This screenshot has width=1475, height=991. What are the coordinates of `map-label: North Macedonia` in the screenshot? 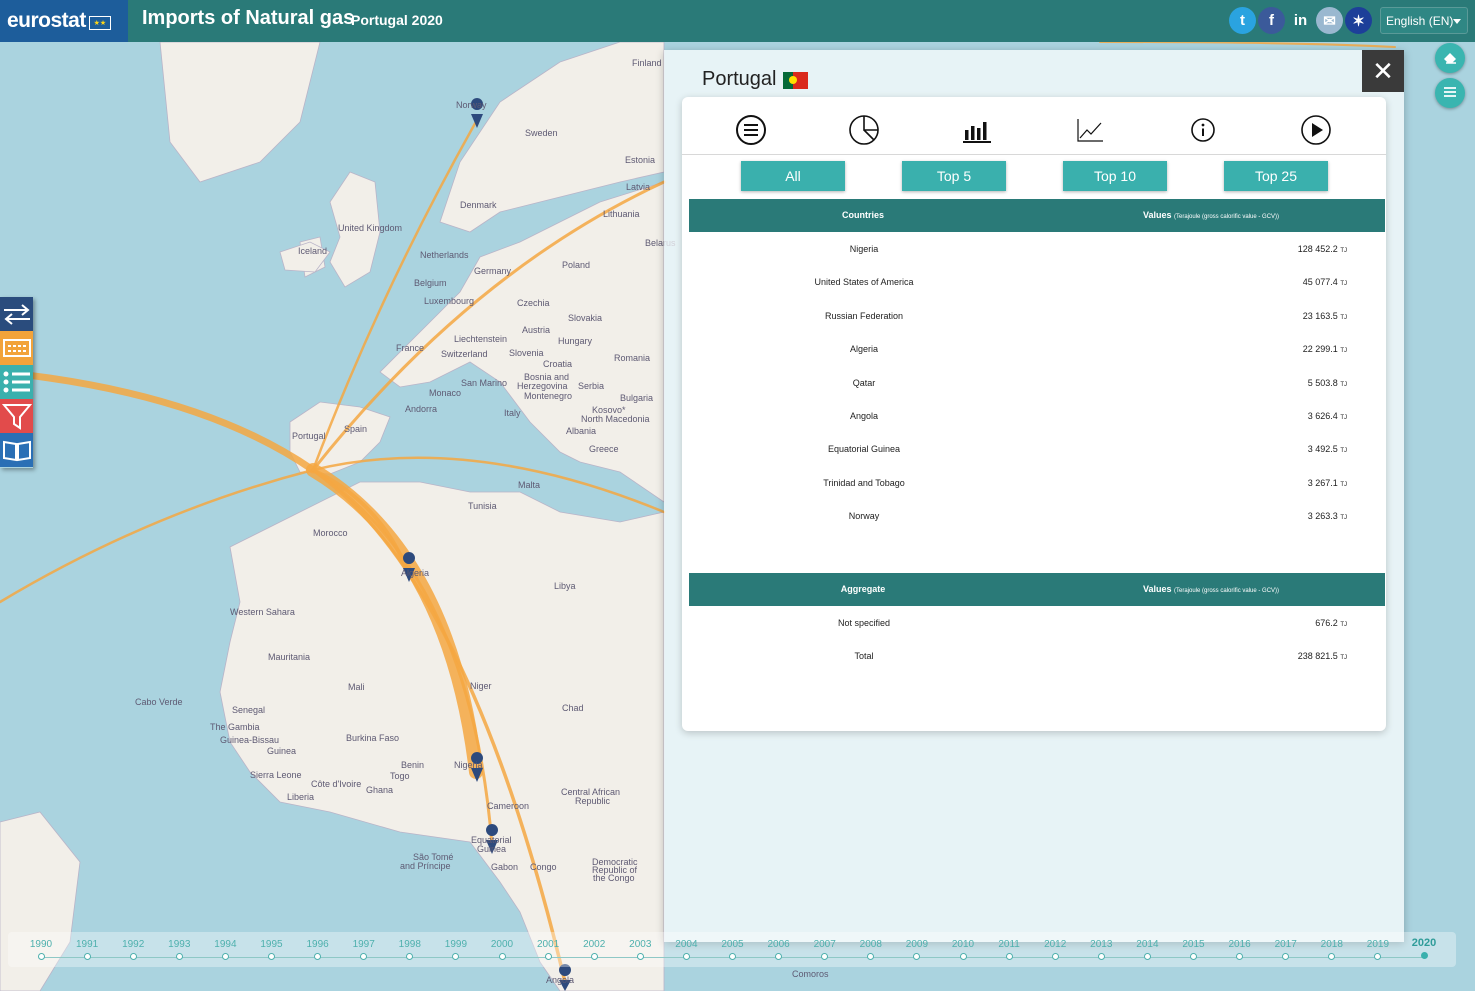 It's located at (615, 419).